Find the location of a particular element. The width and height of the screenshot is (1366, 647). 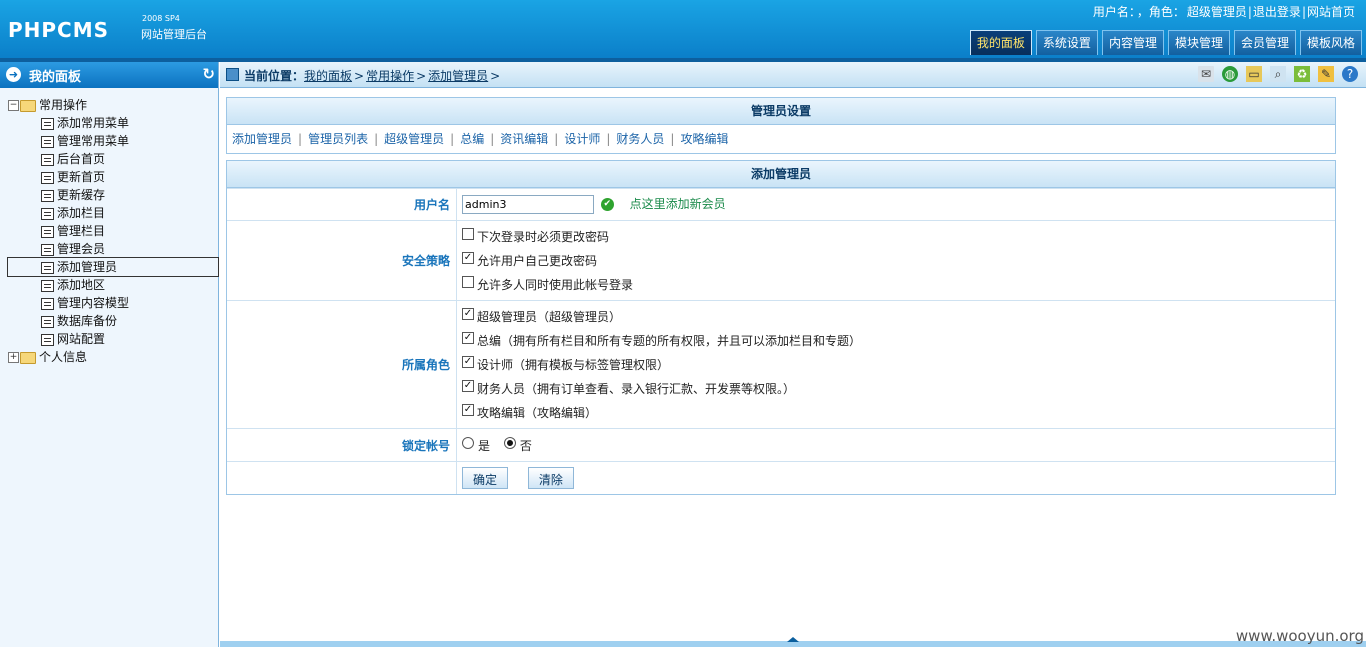

checkbox-must-change-password is located at coordinates (468, 234).